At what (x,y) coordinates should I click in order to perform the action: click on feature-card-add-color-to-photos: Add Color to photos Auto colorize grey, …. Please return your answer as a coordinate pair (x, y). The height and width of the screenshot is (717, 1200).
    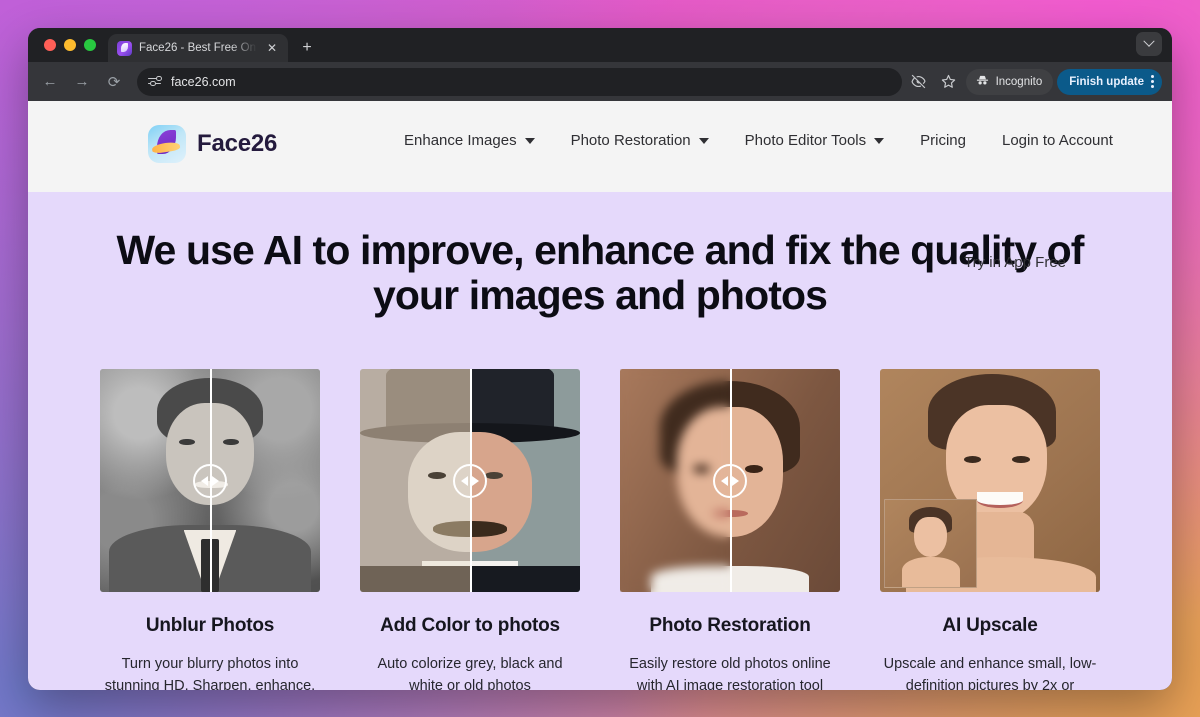
    Looking at the image, I should click on (470, 529).